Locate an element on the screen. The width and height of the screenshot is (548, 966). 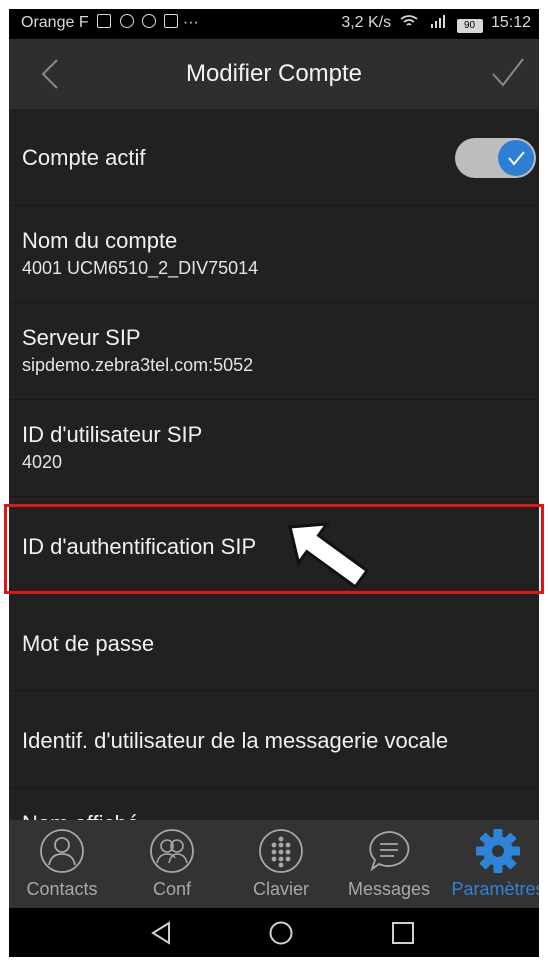
mail-icon is located at coordinates (171, 21).